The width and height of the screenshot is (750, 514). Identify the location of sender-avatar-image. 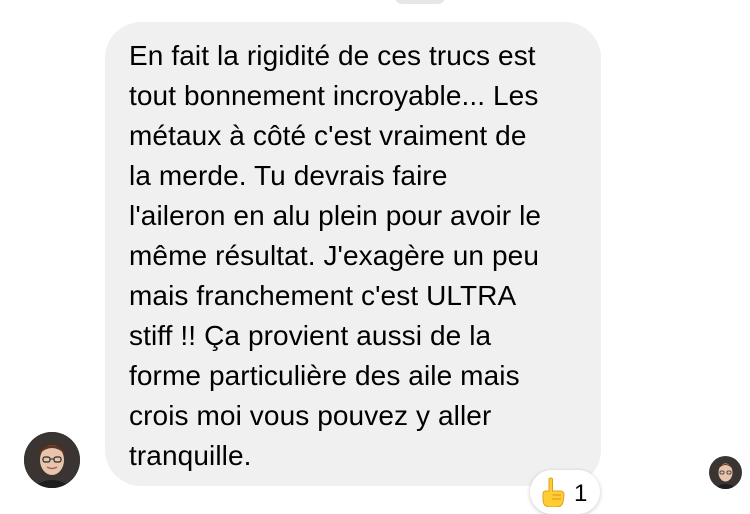
(52, 460).